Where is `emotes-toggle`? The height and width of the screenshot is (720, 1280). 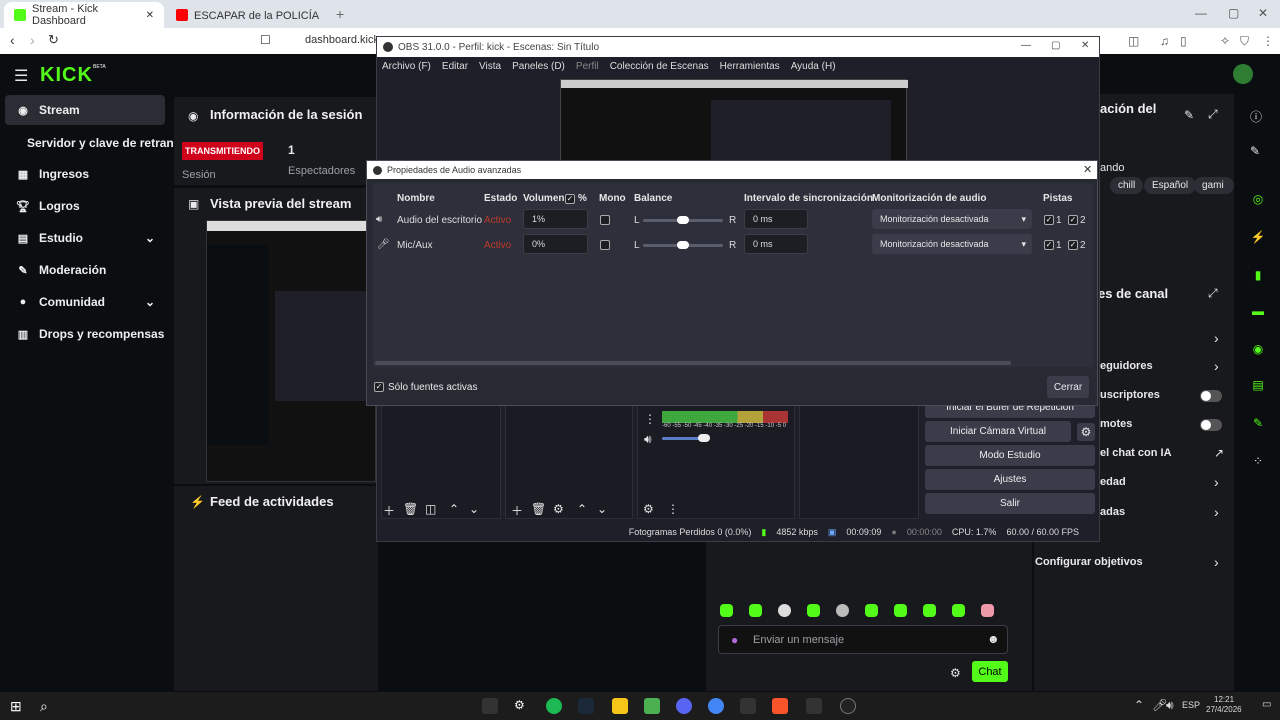 emotes-toggle is located at coordinates (1211, 425).